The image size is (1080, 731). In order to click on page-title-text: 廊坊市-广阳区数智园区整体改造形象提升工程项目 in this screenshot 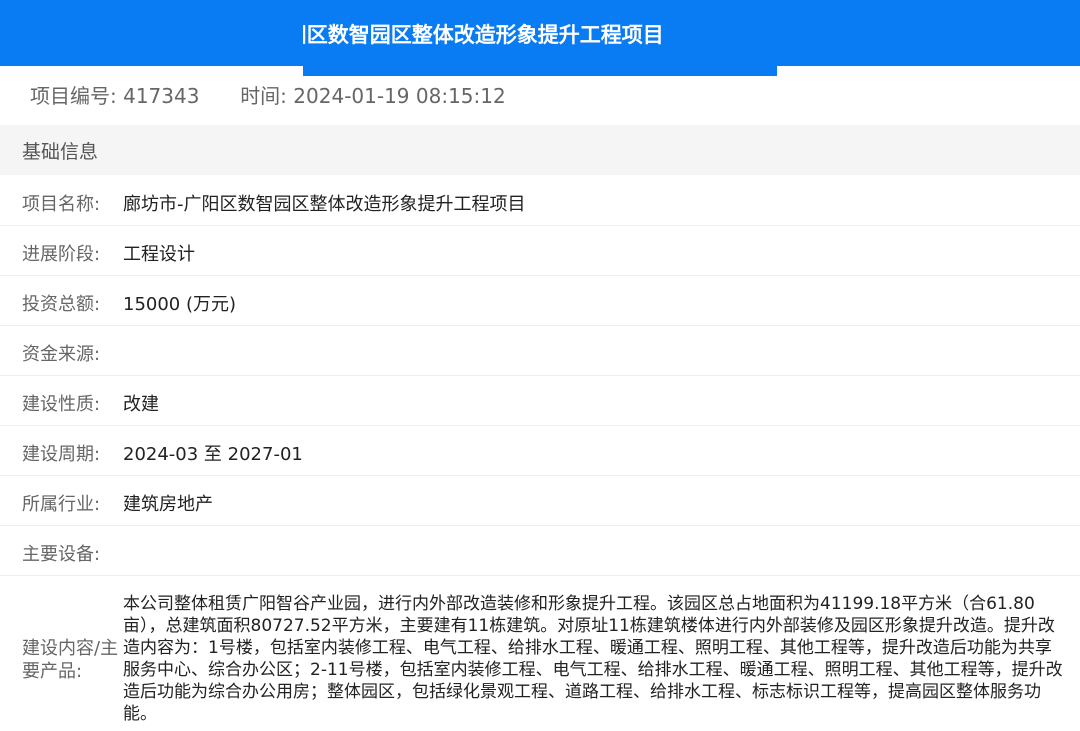, I will do `click(483, 35)`.